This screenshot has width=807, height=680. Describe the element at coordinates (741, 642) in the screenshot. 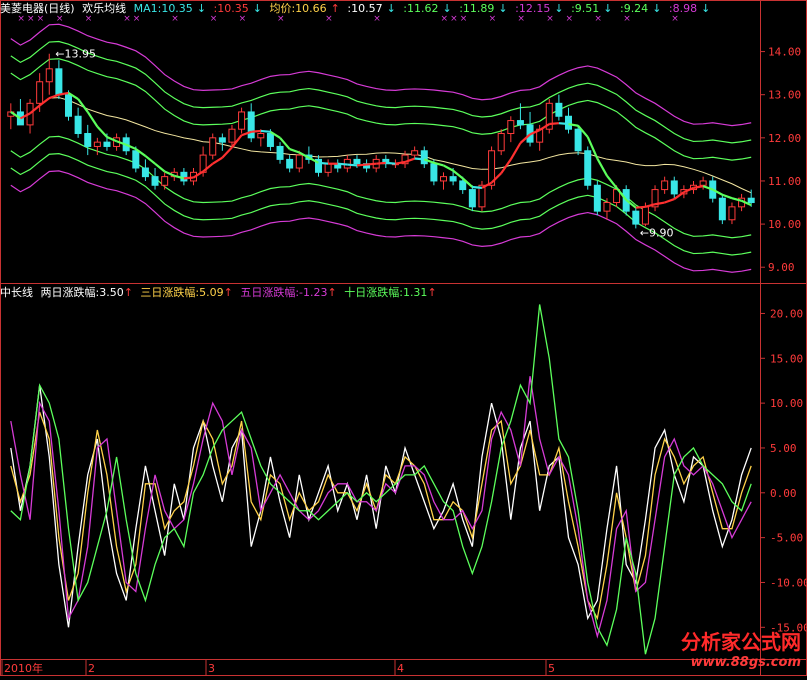

I see `watermark-title: 分析家公式网` at that location.